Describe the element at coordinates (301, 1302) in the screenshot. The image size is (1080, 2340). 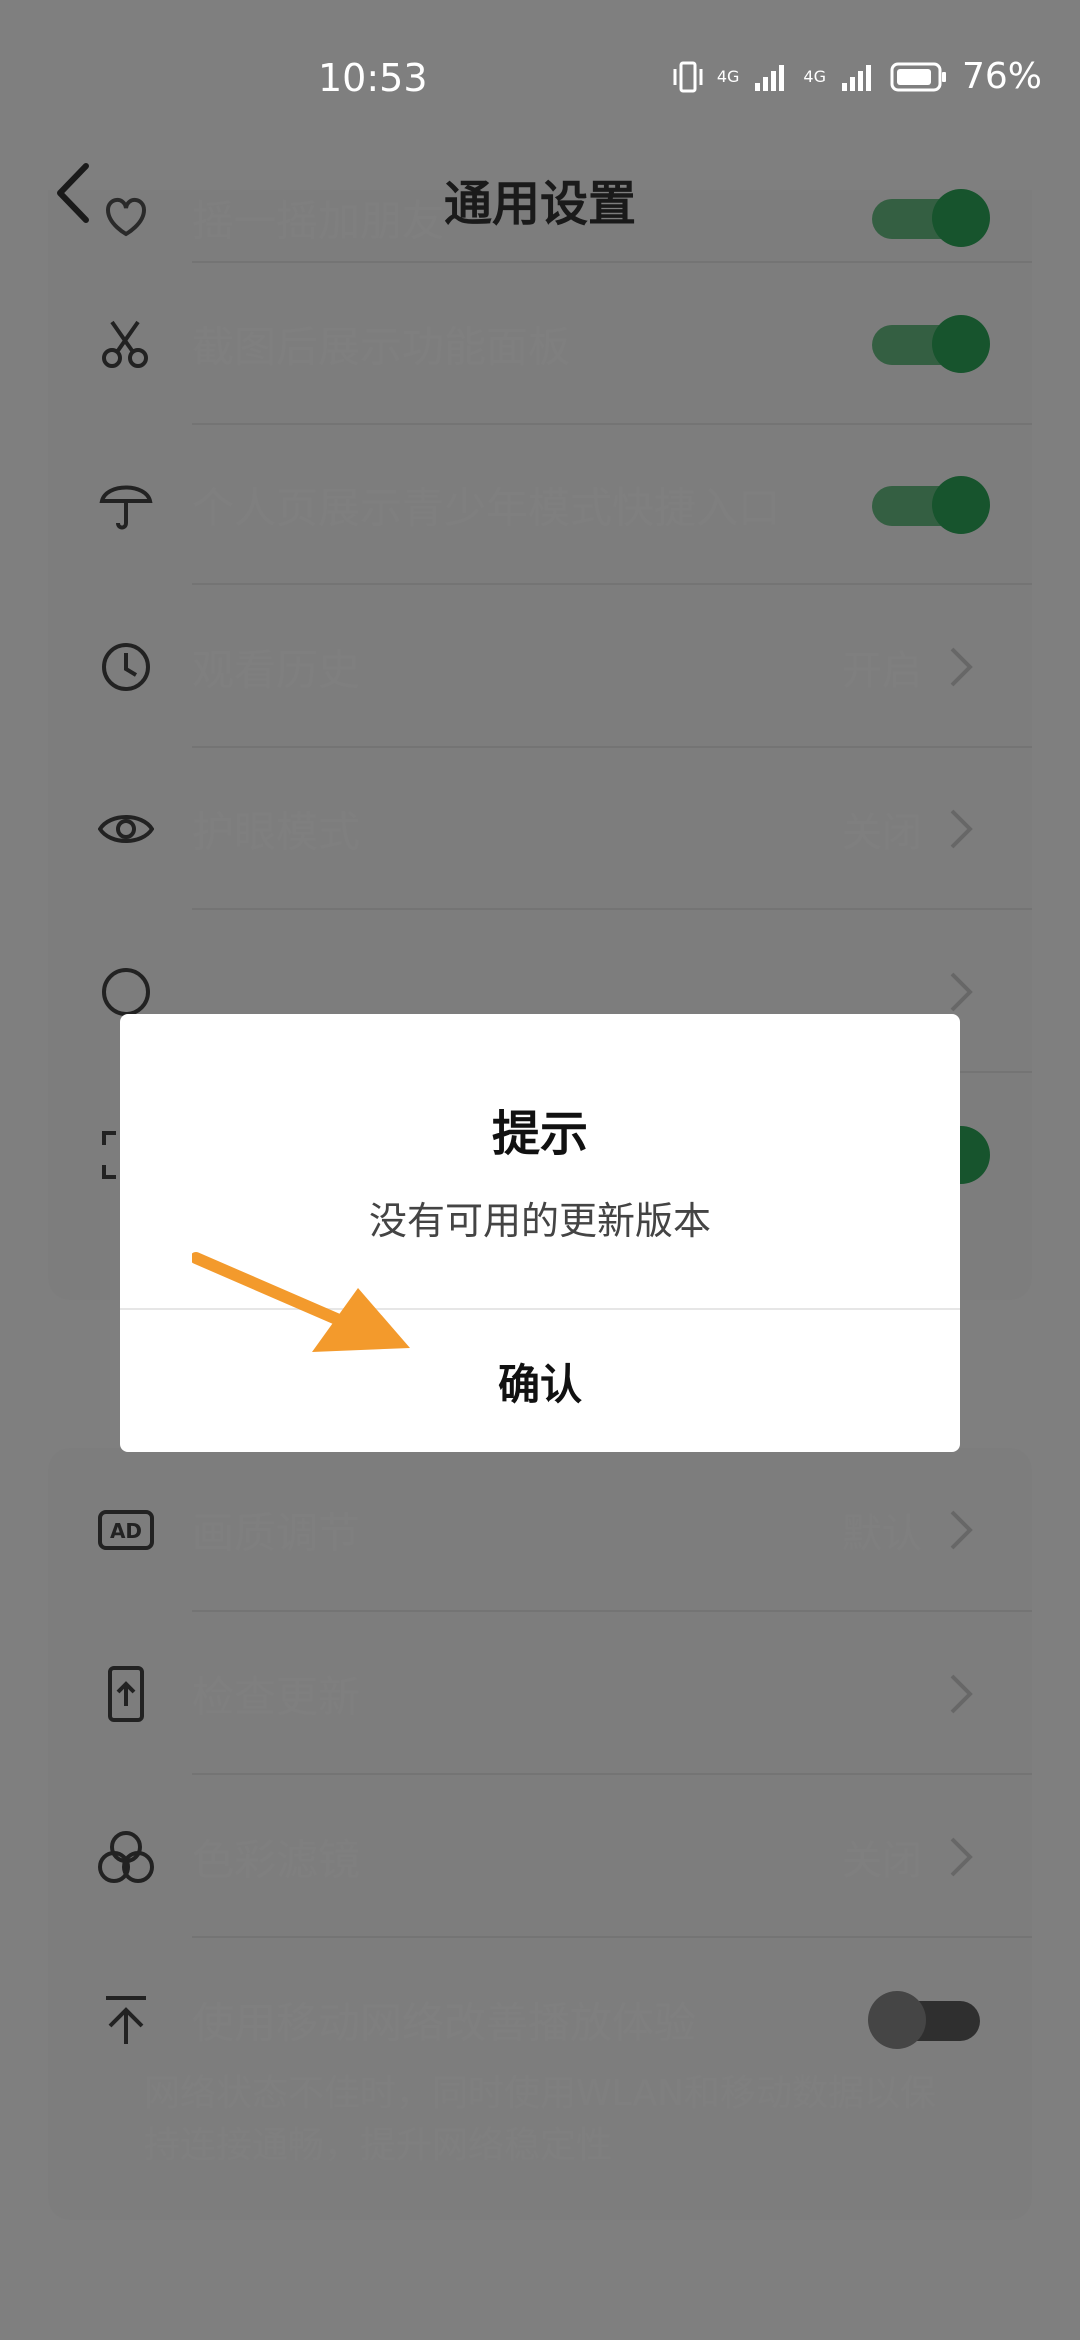
I see `annotation-arrow-icon` at that location.